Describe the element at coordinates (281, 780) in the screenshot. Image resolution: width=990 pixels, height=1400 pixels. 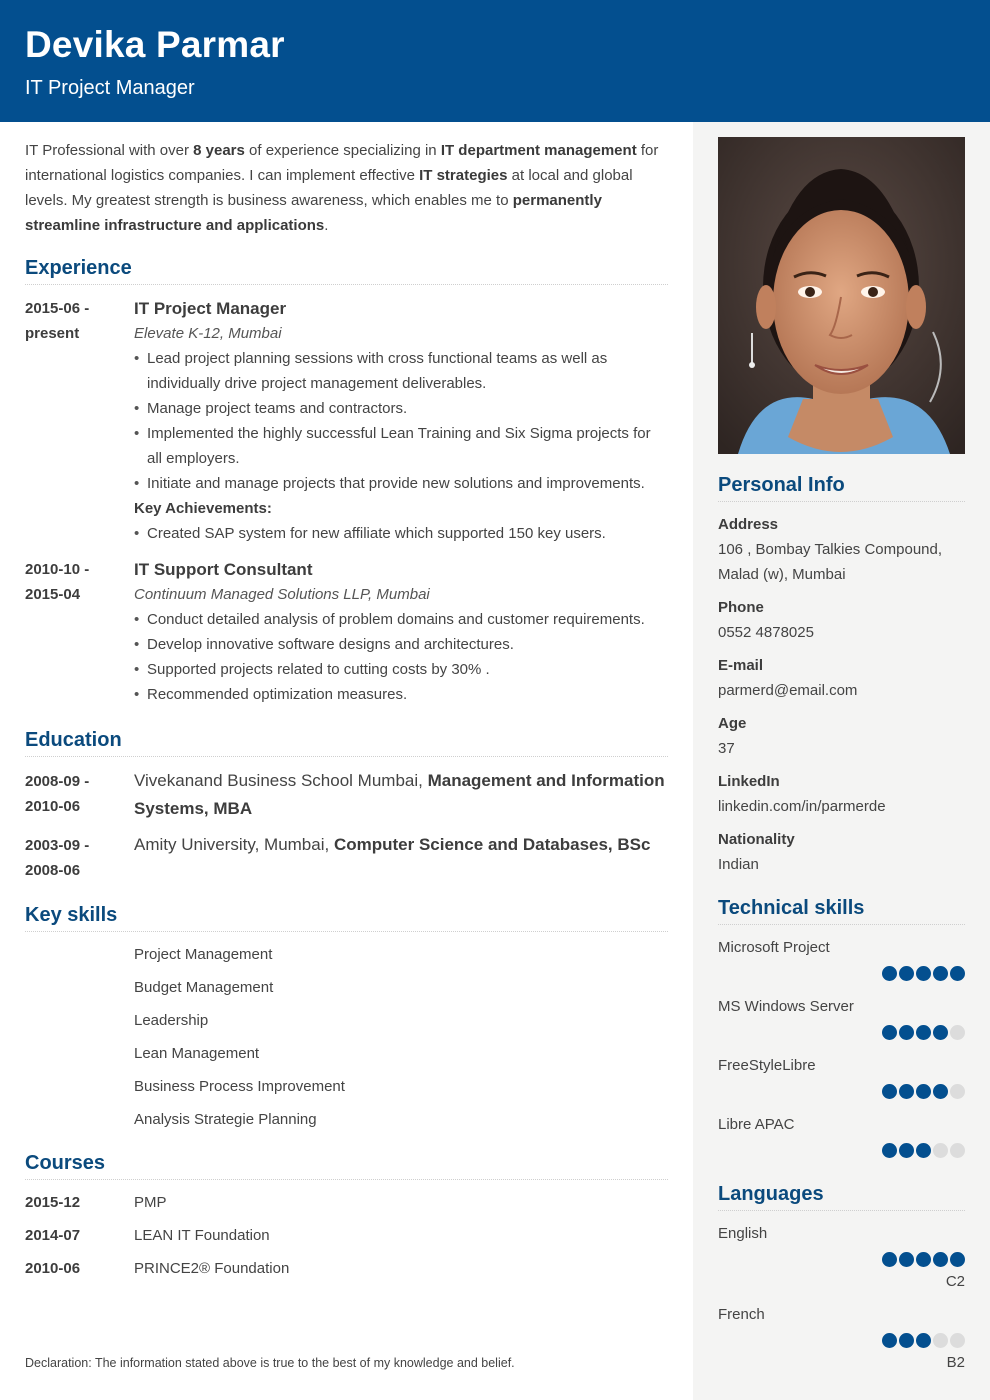
I see `school-name: Vivekanand Business School Mumbai,` at that location.